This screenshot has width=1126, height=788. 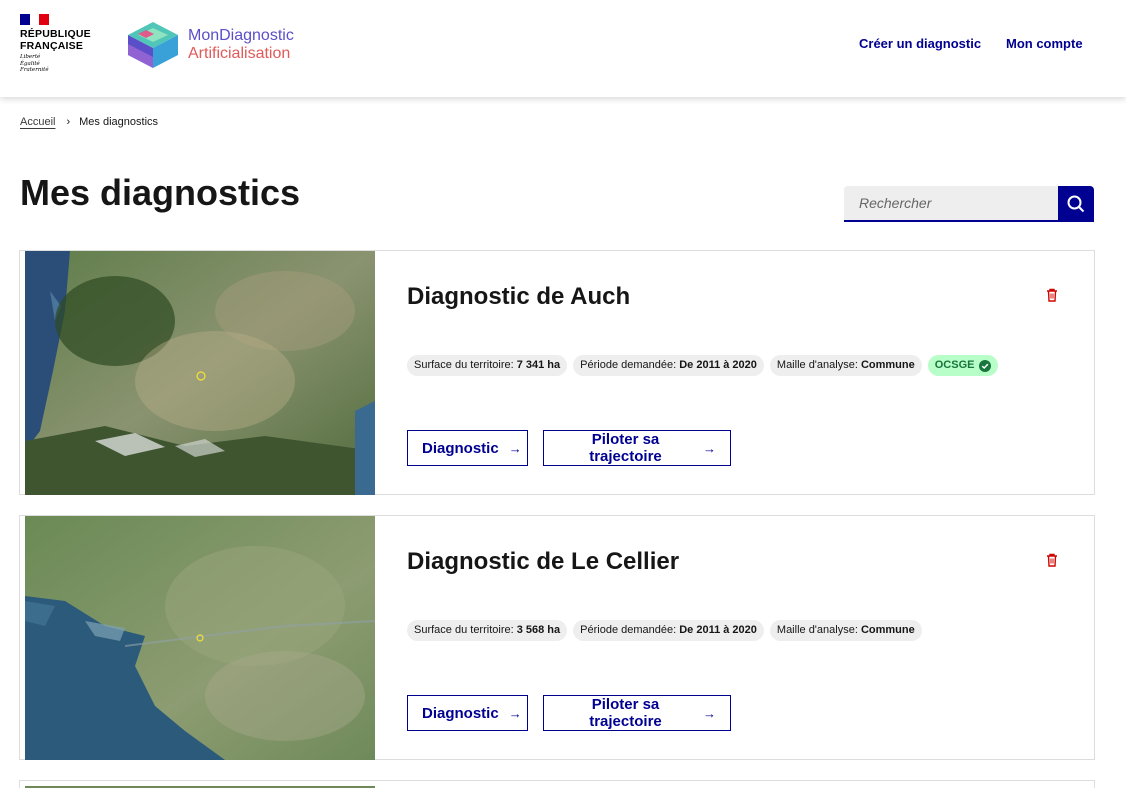 What do you see at coordinates (487, 630) in the screenshot?
I see `surface-badge: Surface du territoire: 3 568 ha` at bounding box center [487, 630].